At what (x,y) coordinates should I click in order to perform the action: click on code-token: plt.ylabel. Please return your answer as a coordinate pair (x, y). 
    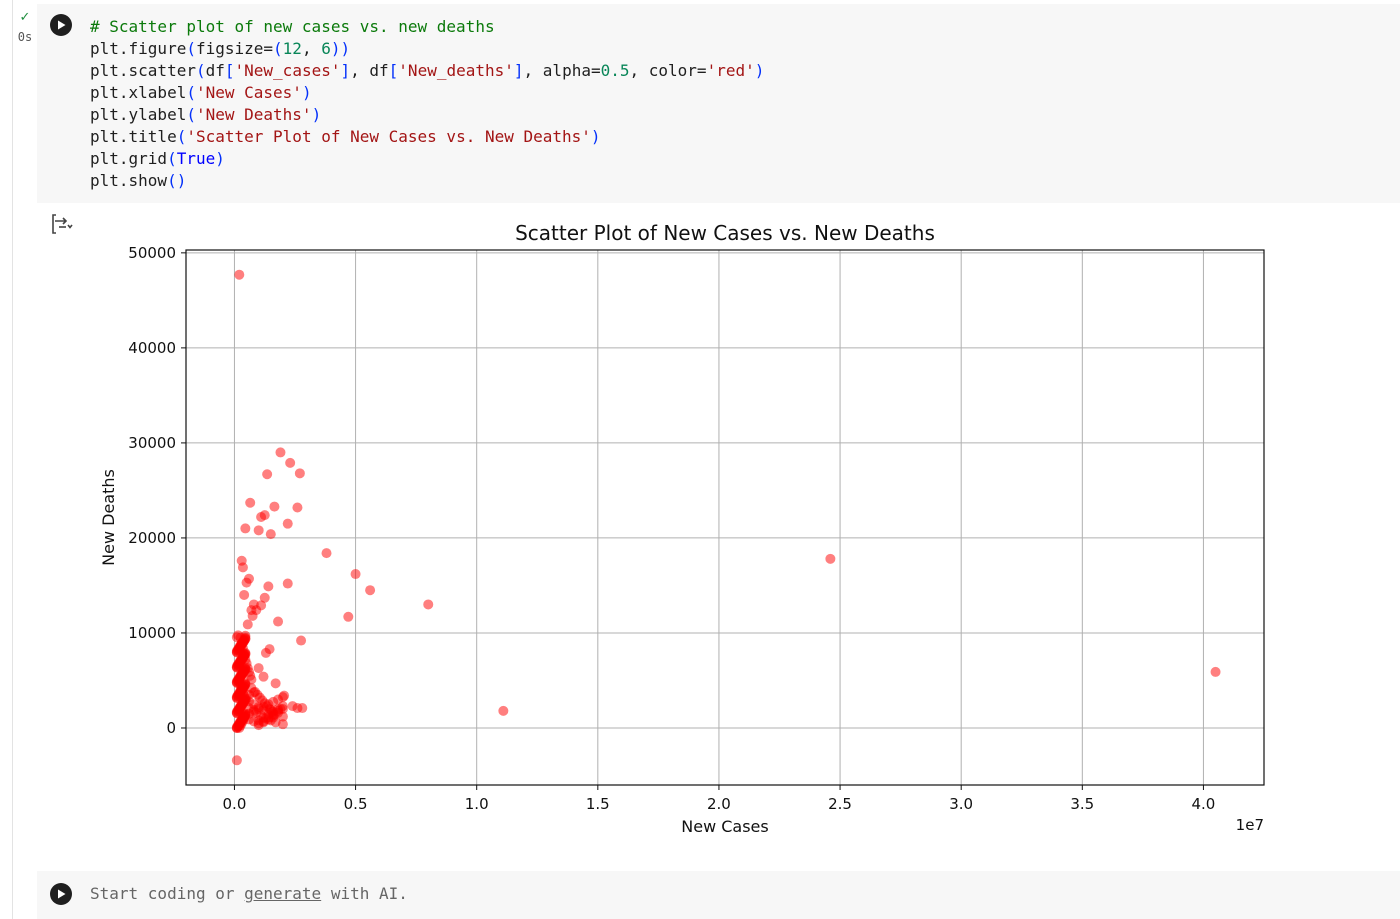
    Looking at the image, I should click on (138, 114).